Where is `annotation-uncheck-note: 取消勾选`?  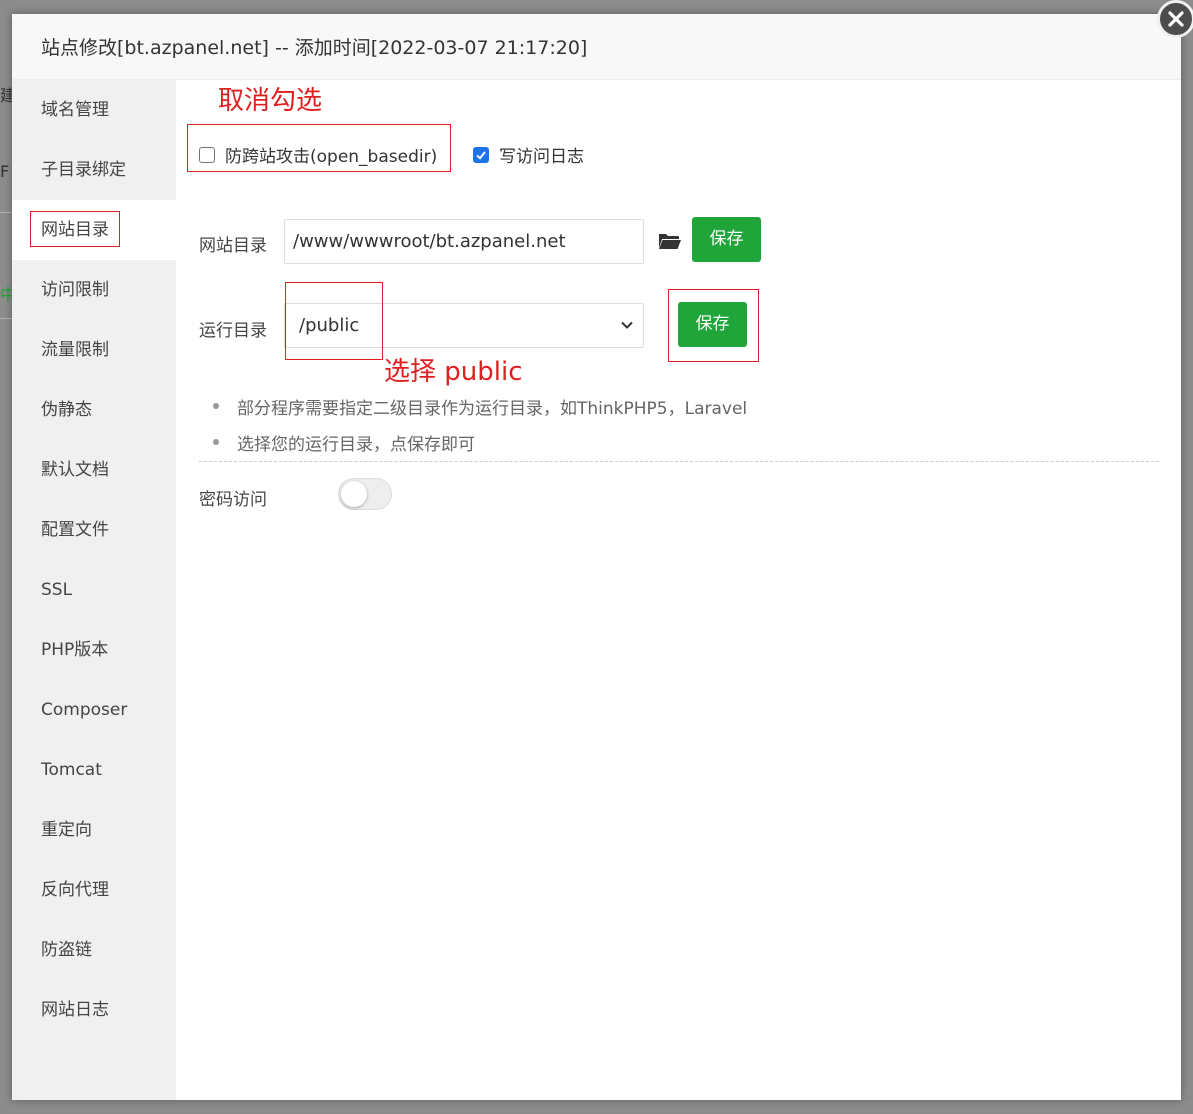
annotation-uncheck-note: 取消勾选 is located at coordinates (270, 98).